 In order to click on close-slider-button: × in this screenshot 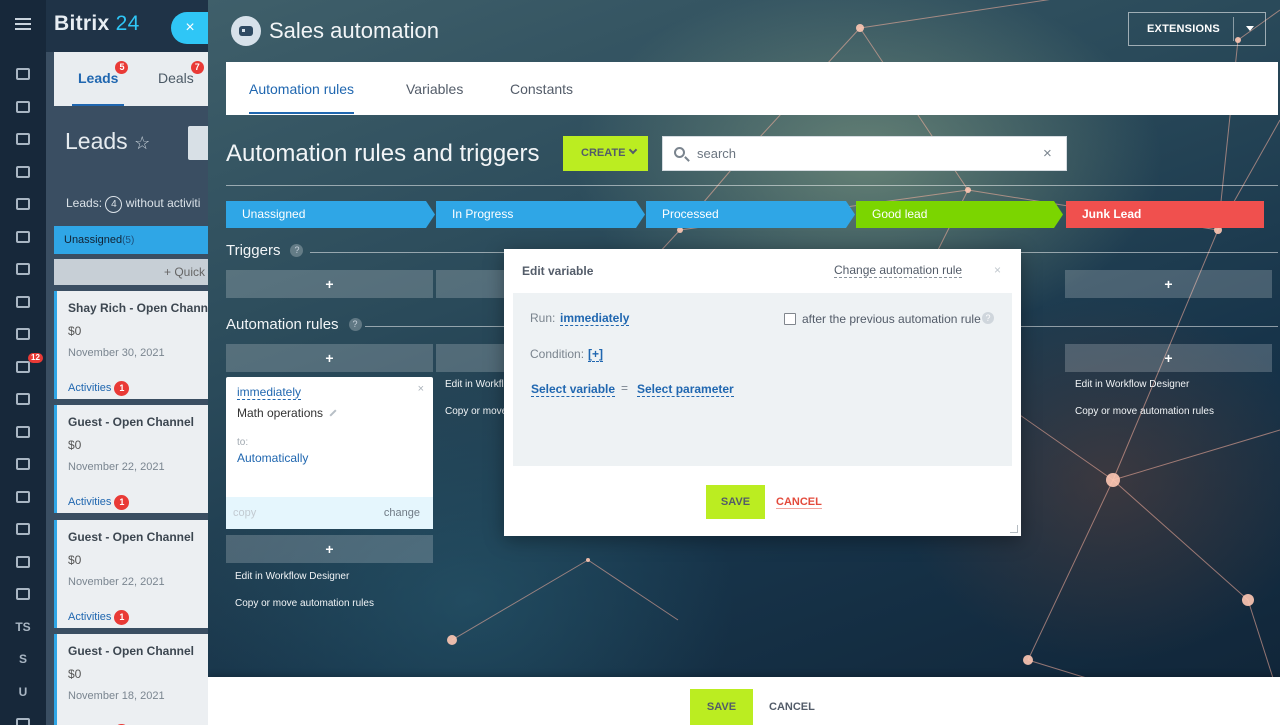, I will do `click(190, 28)`.